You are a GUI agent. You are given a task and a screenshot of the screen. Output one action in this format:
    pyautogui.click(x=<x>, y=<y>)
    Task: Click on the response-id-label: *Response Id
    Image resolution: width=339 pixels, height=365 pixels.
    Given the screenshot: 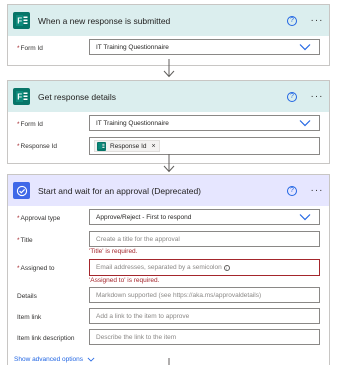 What is the action you would take?
    pyautogui.click(x=53, y=143)
    